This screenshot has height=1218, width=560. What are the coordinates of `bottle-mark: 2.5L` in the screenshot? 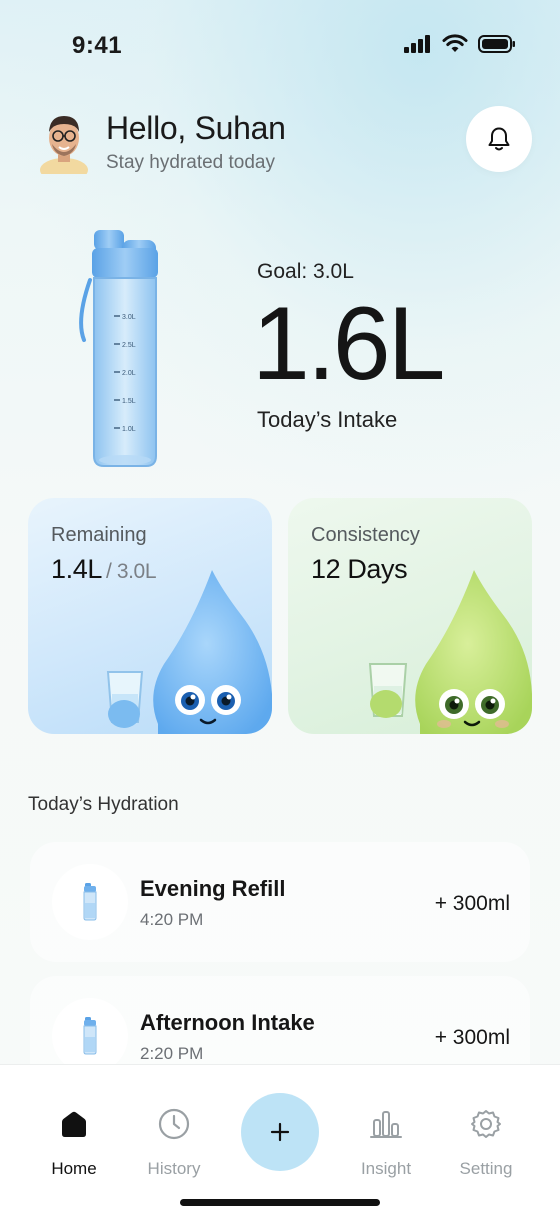 It's located at (129, 345).